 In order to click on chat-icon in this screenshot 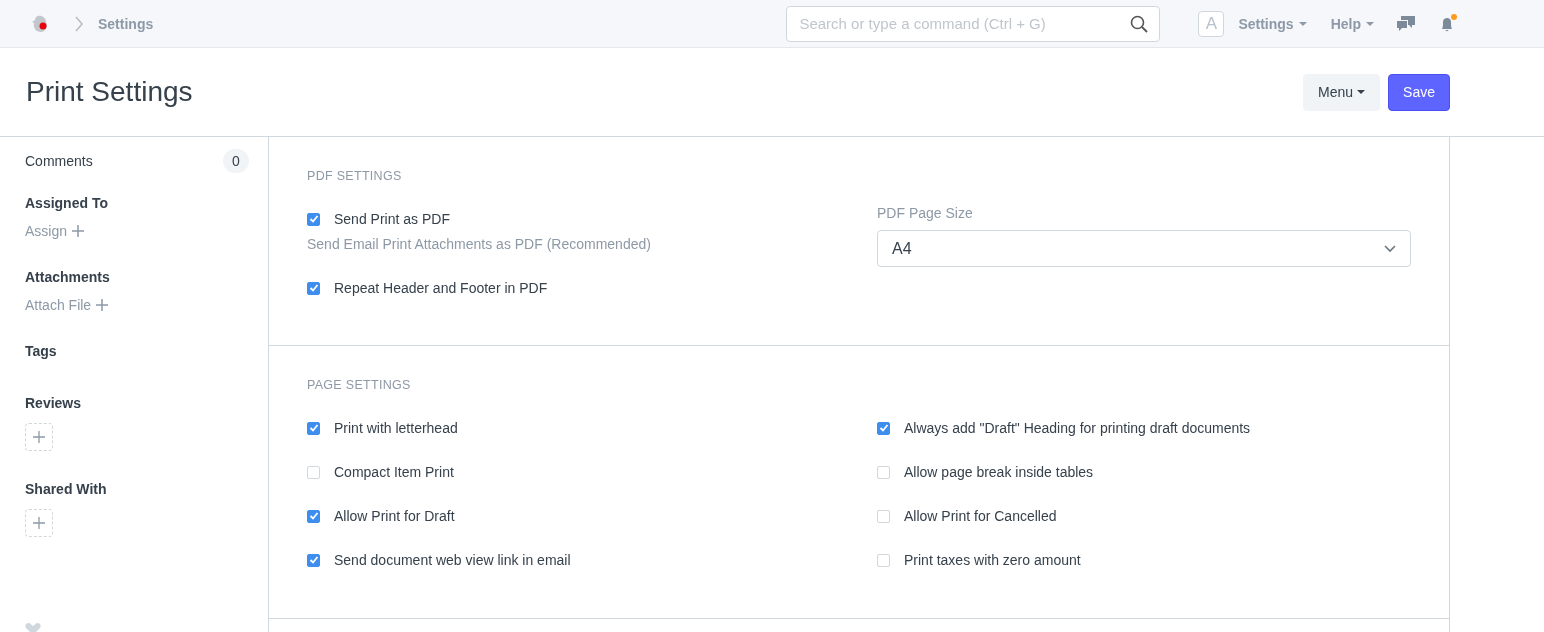, I will do `click(1406, 23)`.